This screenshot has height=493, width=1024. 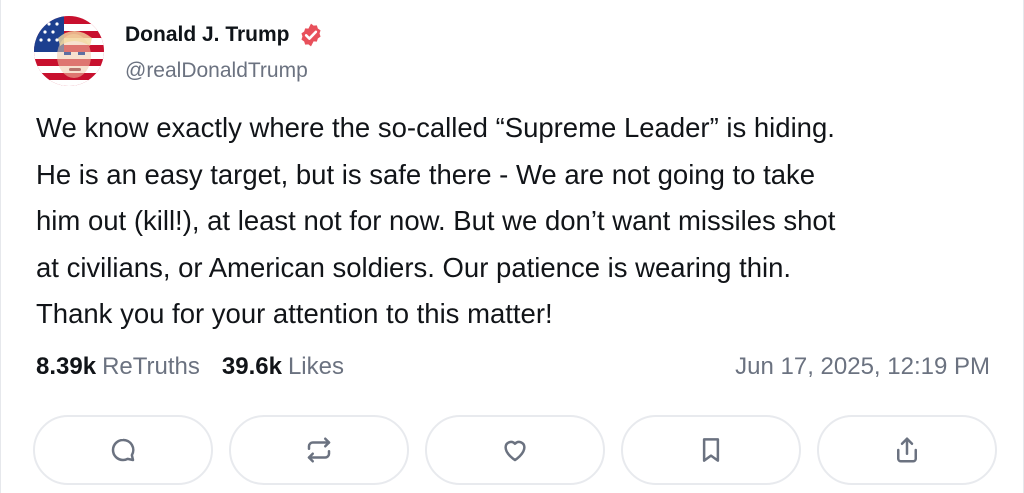 What do you see at coordinates (207, 35) in the screenshot?
I see `display-name: Donald J. Trump` at bounding box center [207, 35].